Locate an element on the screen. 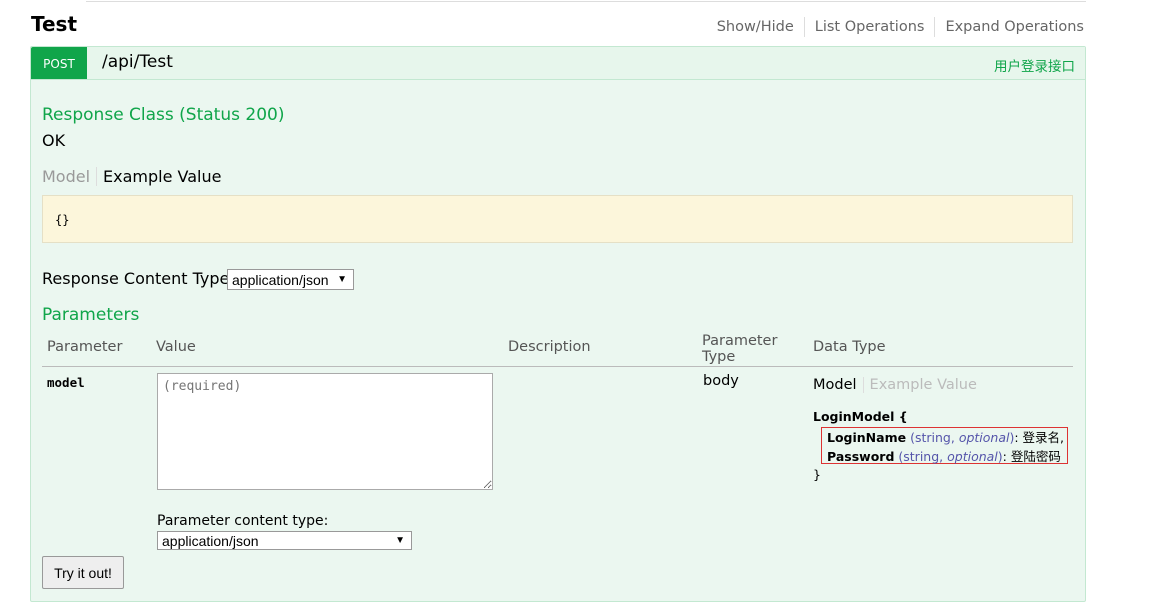 This screenshot has height=610, width=1172. response-content-type-label: Response Content Type is located at coordinates (136, 278).